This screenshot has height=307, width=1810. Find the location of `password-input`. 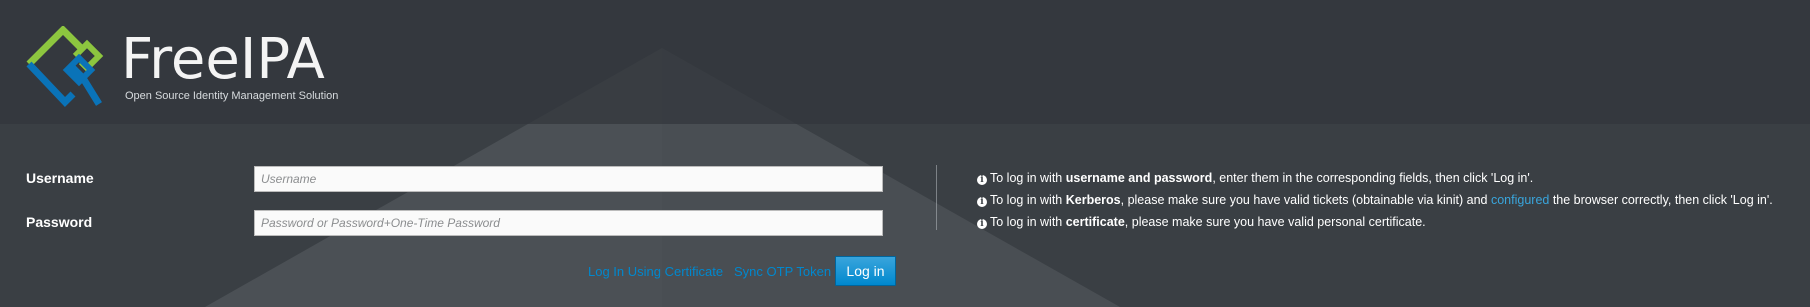

password-input is located at coordinates (568, 223).